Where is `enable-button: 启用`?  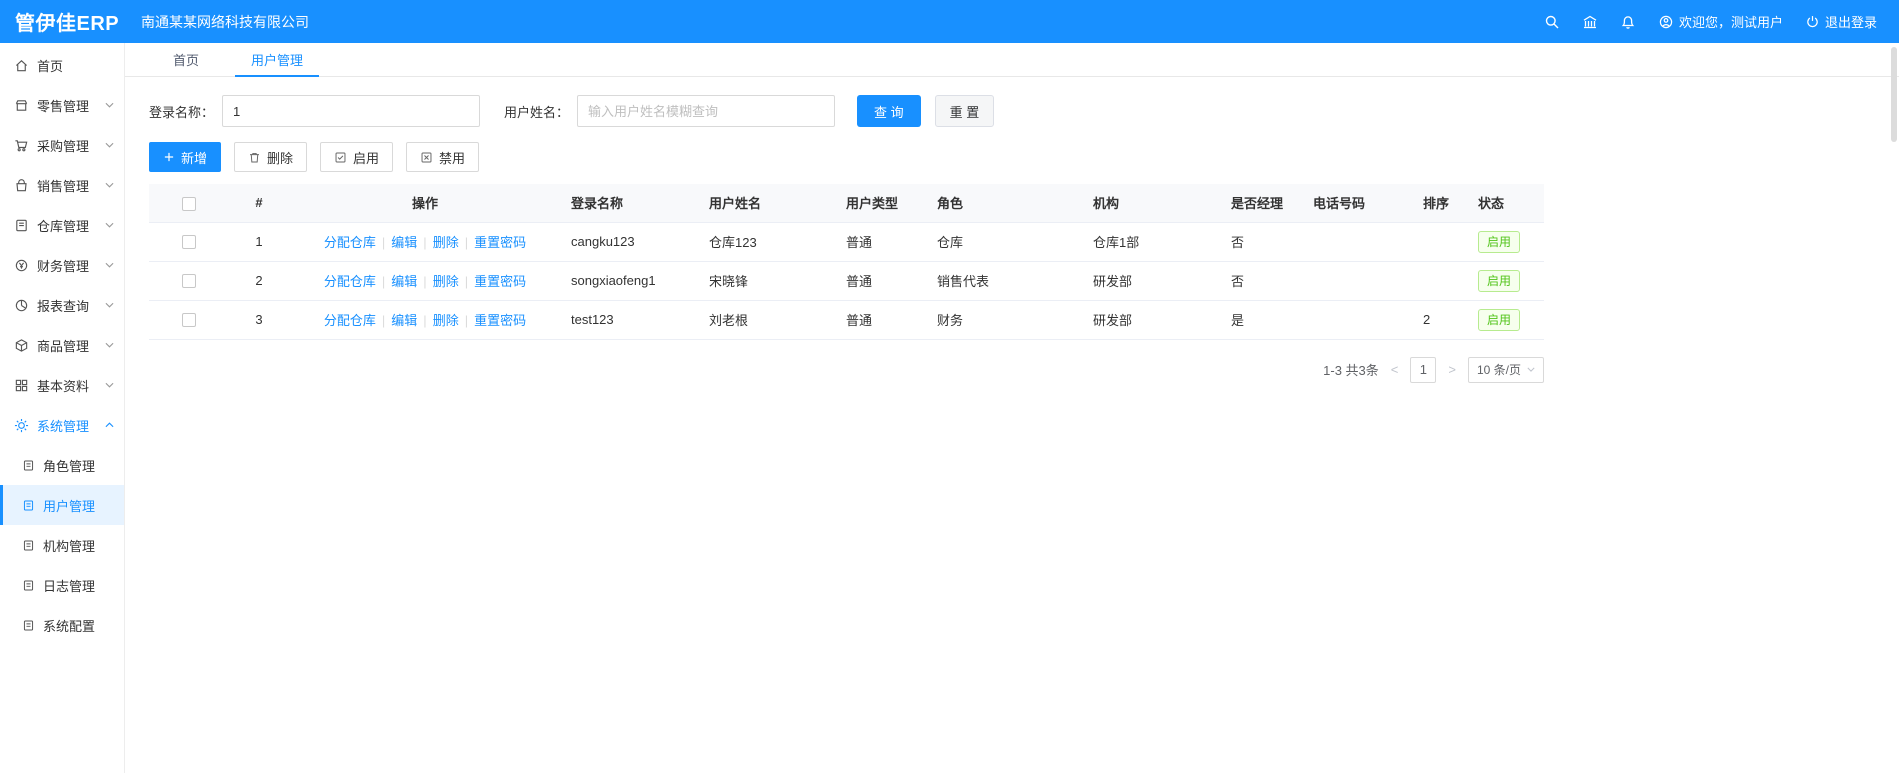 enable-button: 启用 is located at coordinates (357, 157).